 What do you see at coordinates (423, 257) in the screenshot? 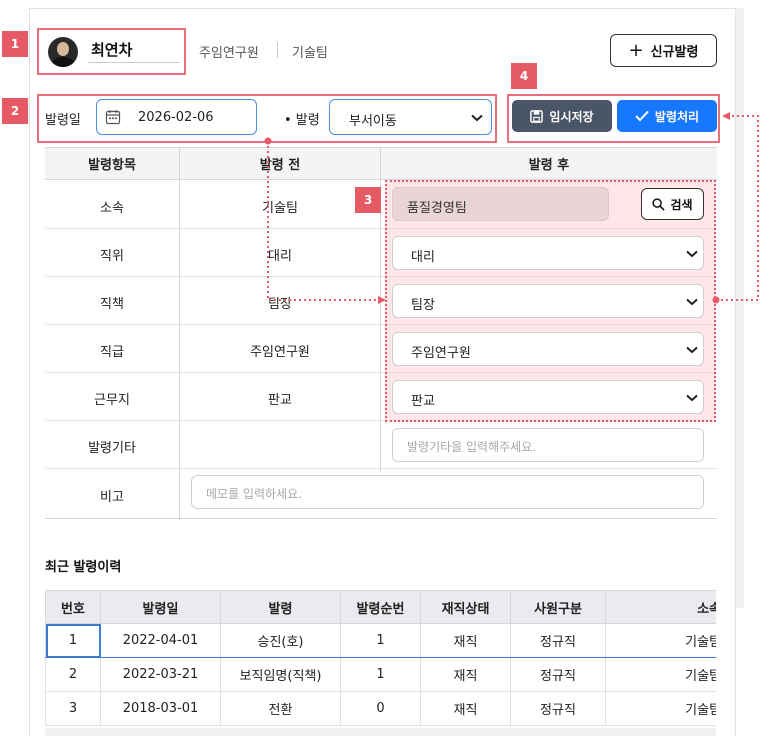
I see `after-position-value: 대리` at bounding box center [423, 257].